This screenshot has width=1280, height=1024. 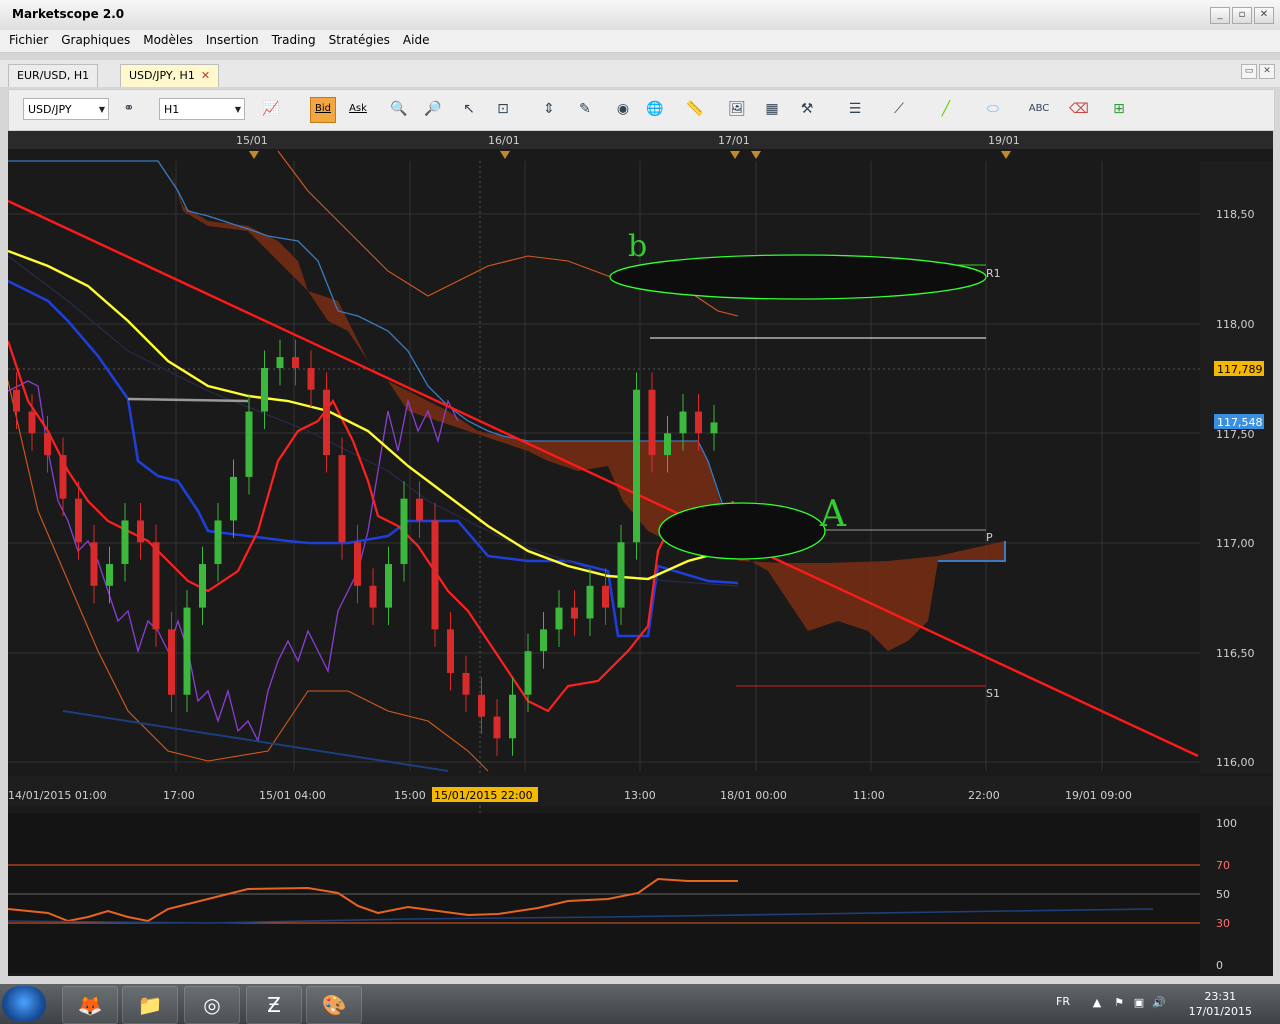 What do you see at coordinates (1119, 109) in the screenshot?
I see `hierarchy-icon: ⊞` at bounding box center [1119, 109].